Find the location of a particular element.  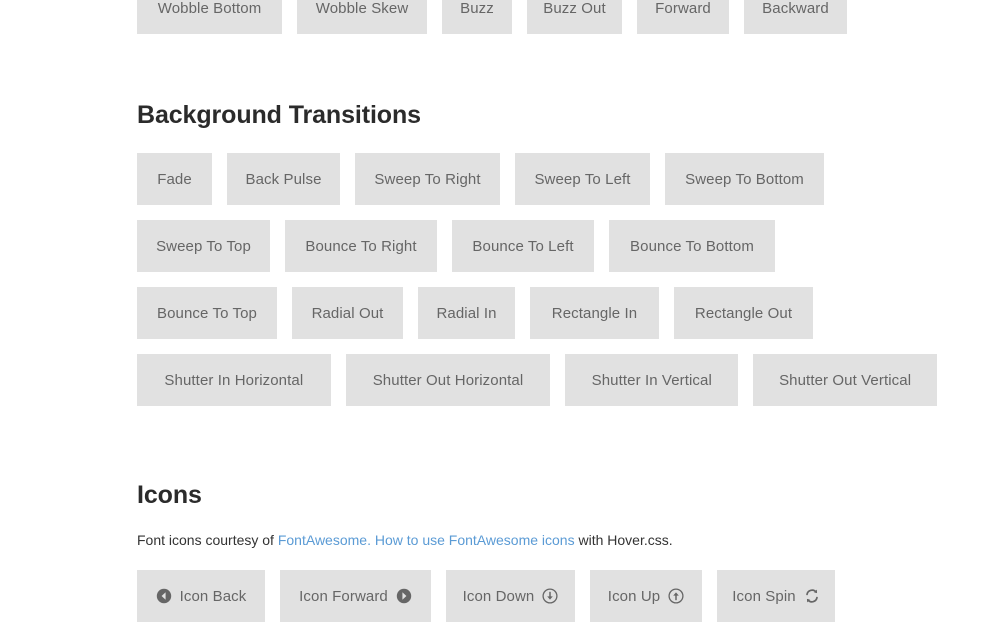

background-transition-button: Bounce To Bottom is located at coordinates (692, 246).